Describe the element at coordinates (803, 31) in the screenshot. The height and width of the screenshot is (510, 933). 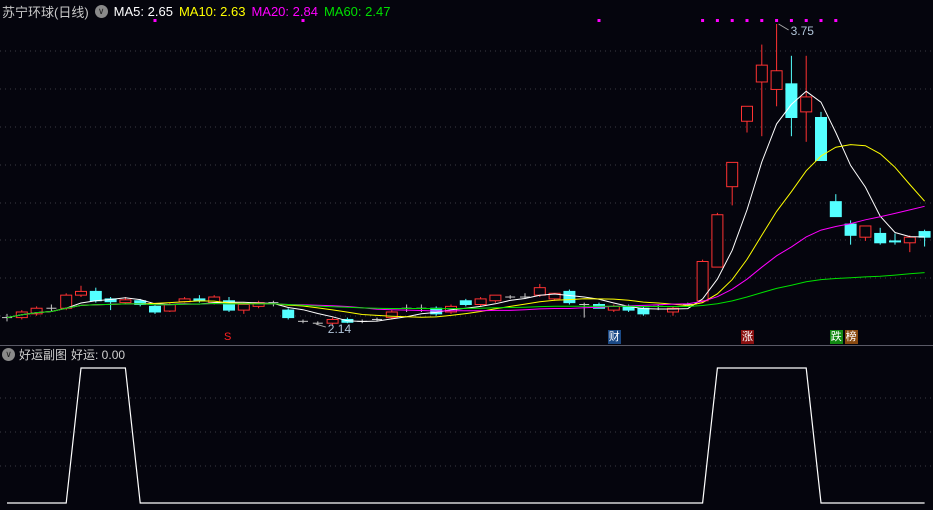
I see `high-price-label: 3.75` at that location.